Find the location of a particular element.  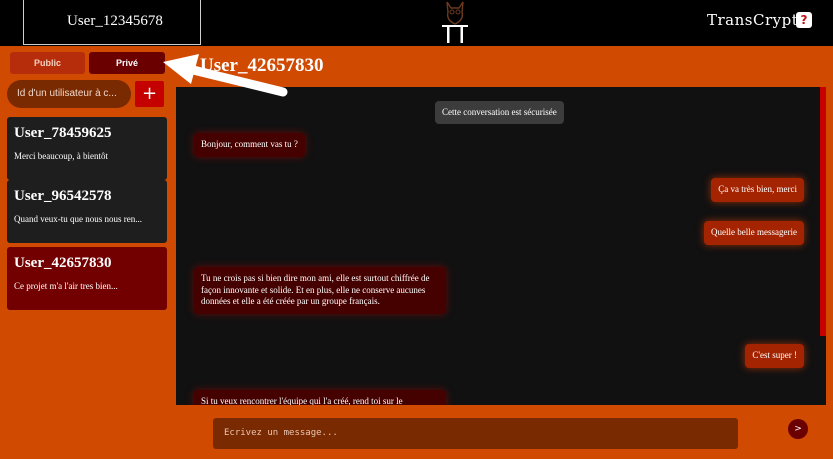

security-notice: Cette conversation est sécurisée is located at coordinates (499, 112).